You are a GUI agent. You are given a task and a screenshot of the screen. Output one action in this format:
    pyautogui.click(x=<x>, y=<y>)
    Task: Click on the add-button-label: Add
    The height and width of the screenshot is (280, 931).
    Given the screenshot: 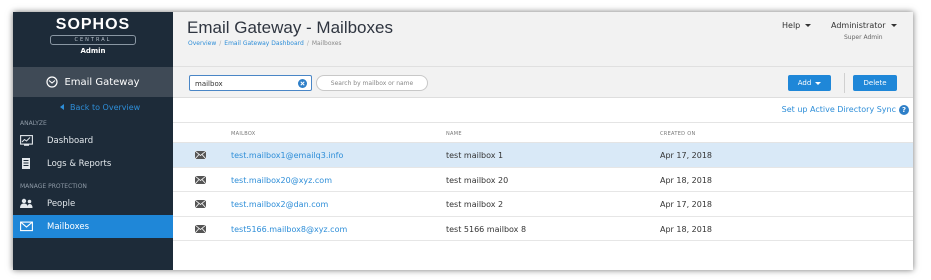 What is the action you would take?
    pyautogui.click(x=804, y=83)
    